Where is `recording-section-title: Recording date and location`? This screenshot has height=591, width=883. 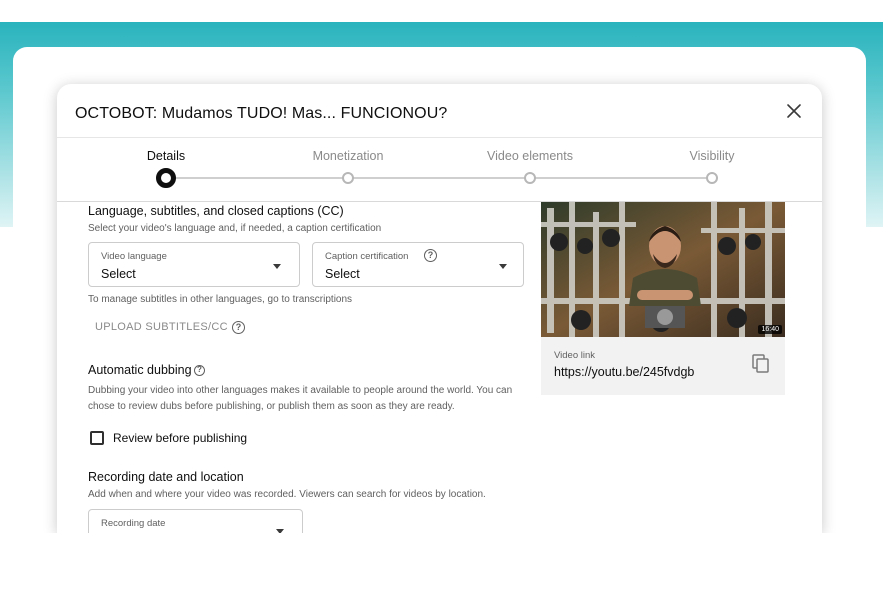 recording-section-title: Recording date and location is located at coordinates (166, 477).